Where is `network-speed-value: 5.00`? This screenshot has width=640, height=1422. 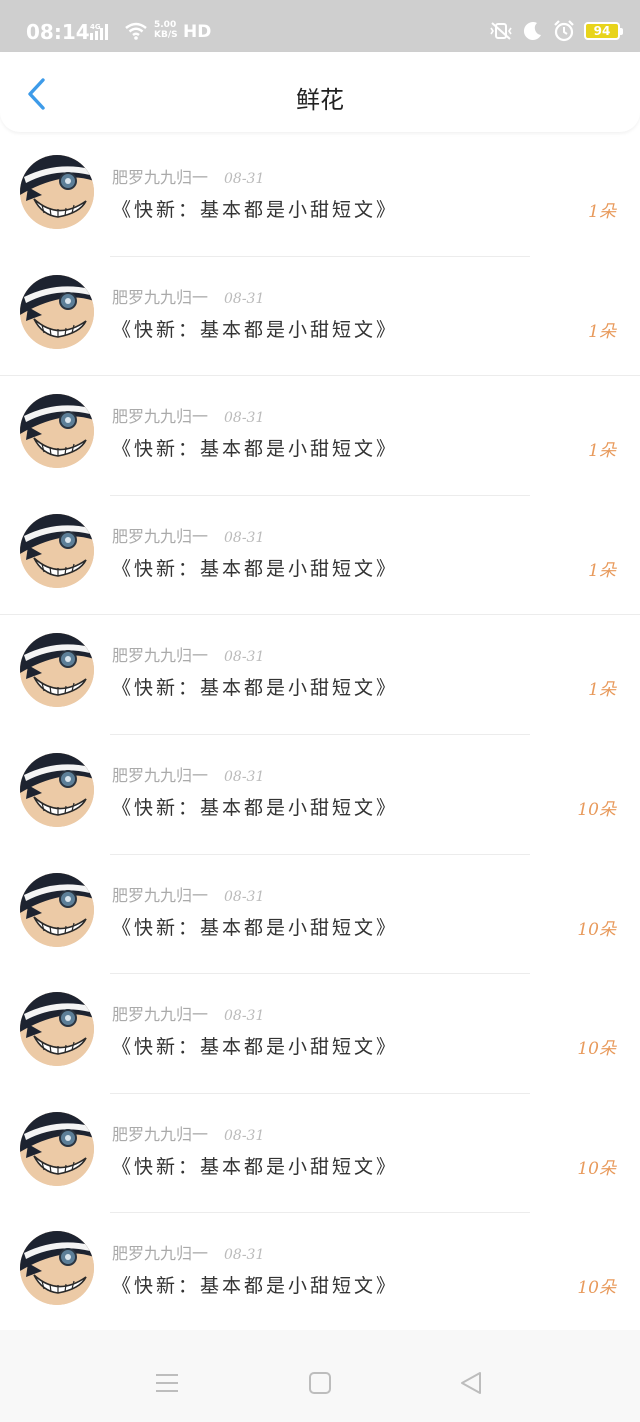
network-speed-value: 5.00 is located at coordinates (165, 25).